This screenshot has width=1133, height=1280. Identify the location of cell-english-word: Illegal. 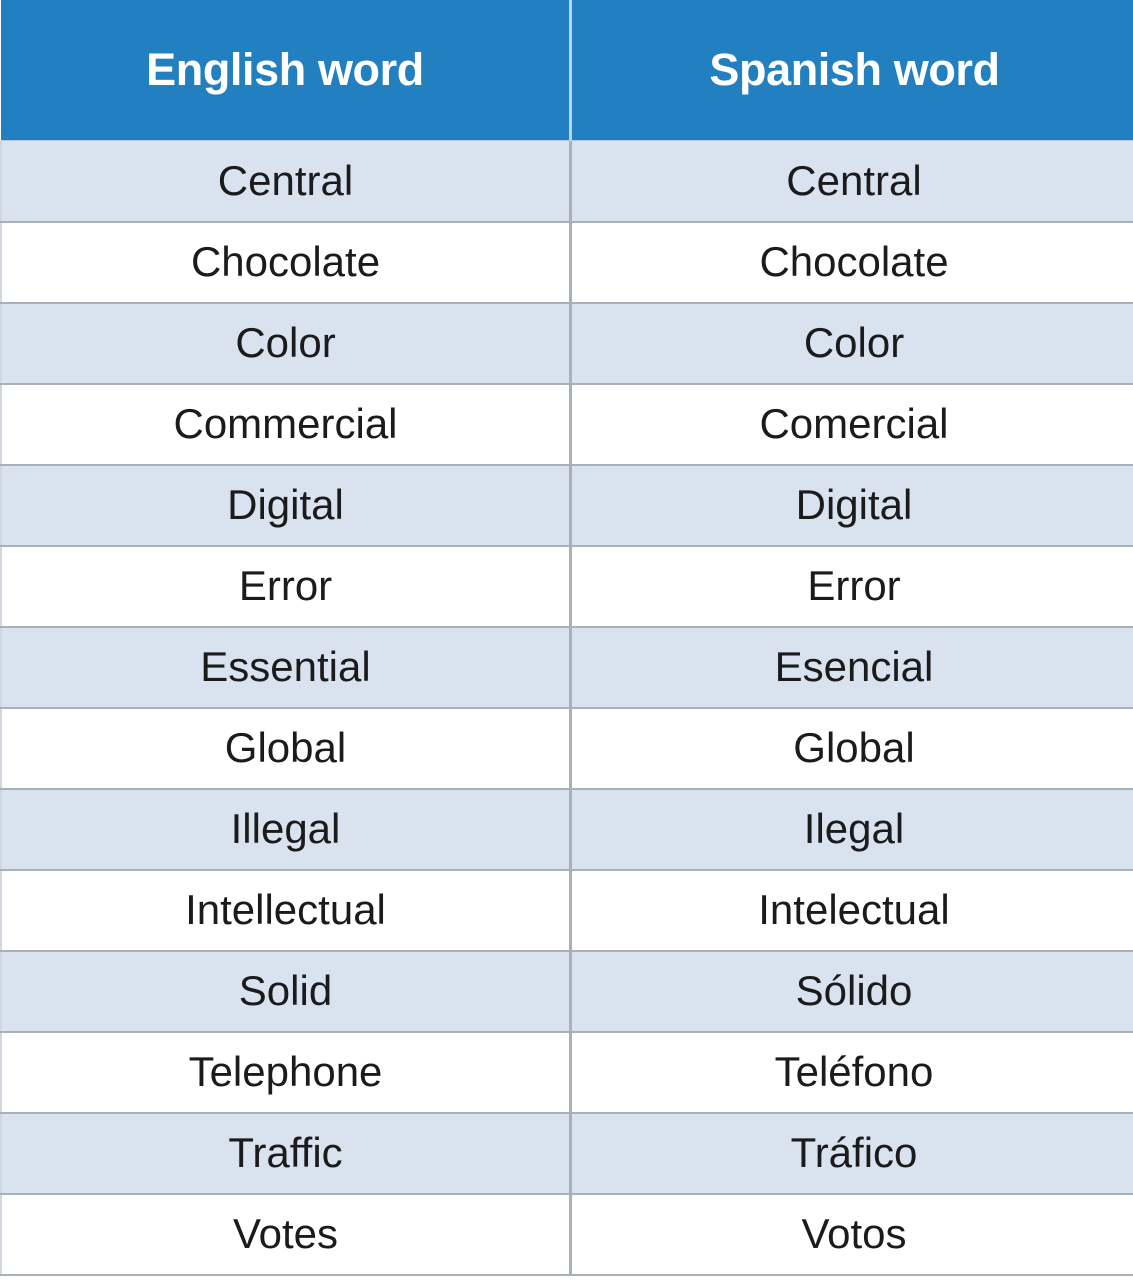
(286, 829).